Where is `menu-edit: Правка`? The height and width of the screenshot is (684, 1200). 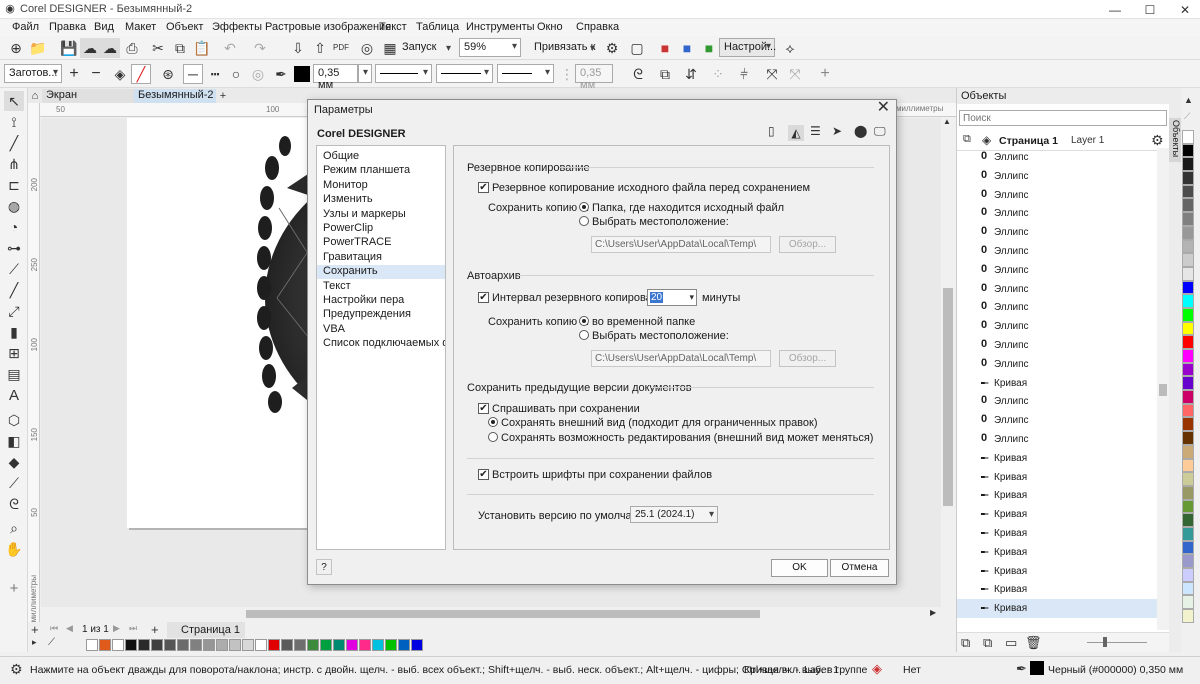
menu-edit: Правка is located at coordinates (67, 27).